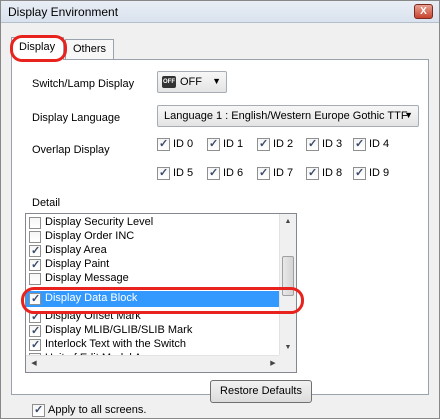 Image resolution: width=440 pixels, height=419 pixels. What do you see at coordinates (76, 118) in the screenshot?
I see `display-language-label: Display Language` at bounding box center [76, 118].